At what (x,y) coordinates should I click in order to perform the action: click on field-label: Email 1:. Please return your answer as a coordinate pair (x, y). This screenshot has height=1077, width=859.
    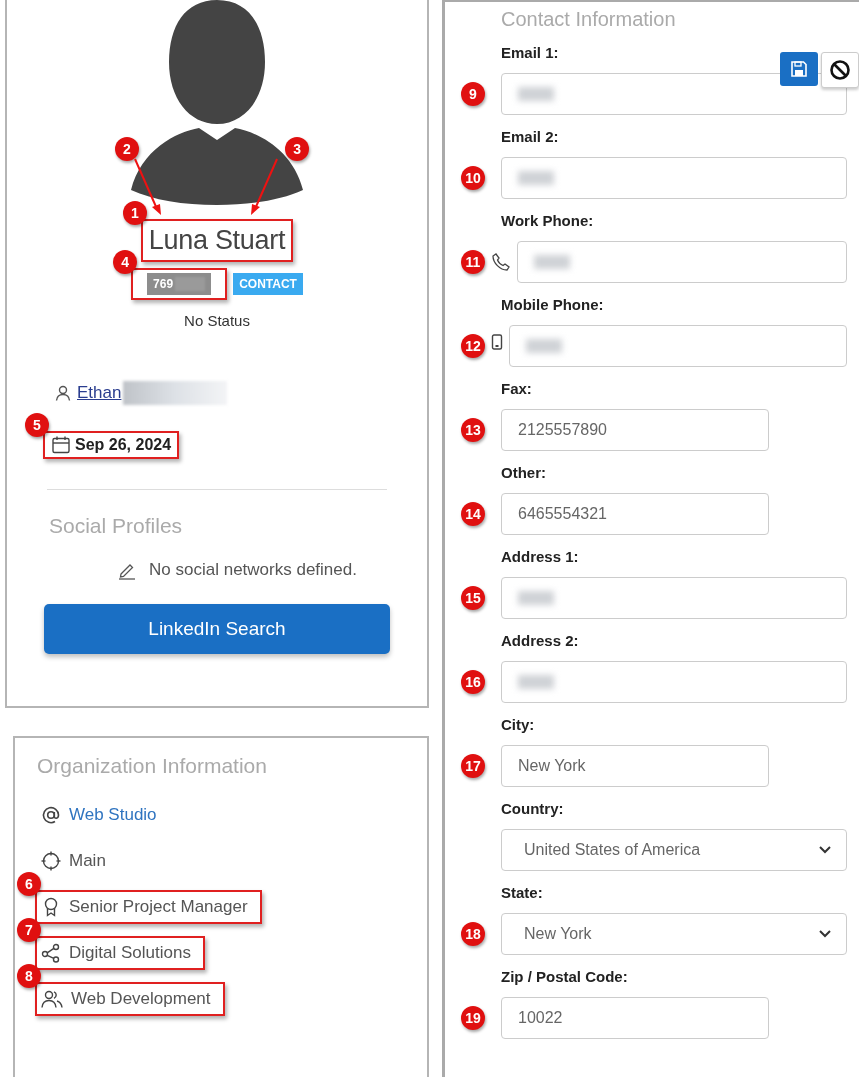
    Looking at the image, I should click on (530, 53).